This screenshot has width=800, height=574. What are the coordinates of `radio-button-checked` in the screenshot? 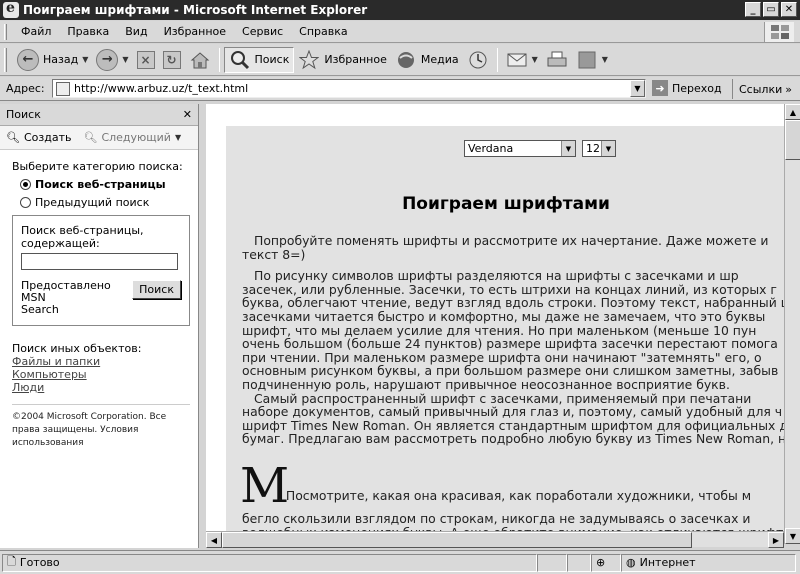 It's located at (25, 184).